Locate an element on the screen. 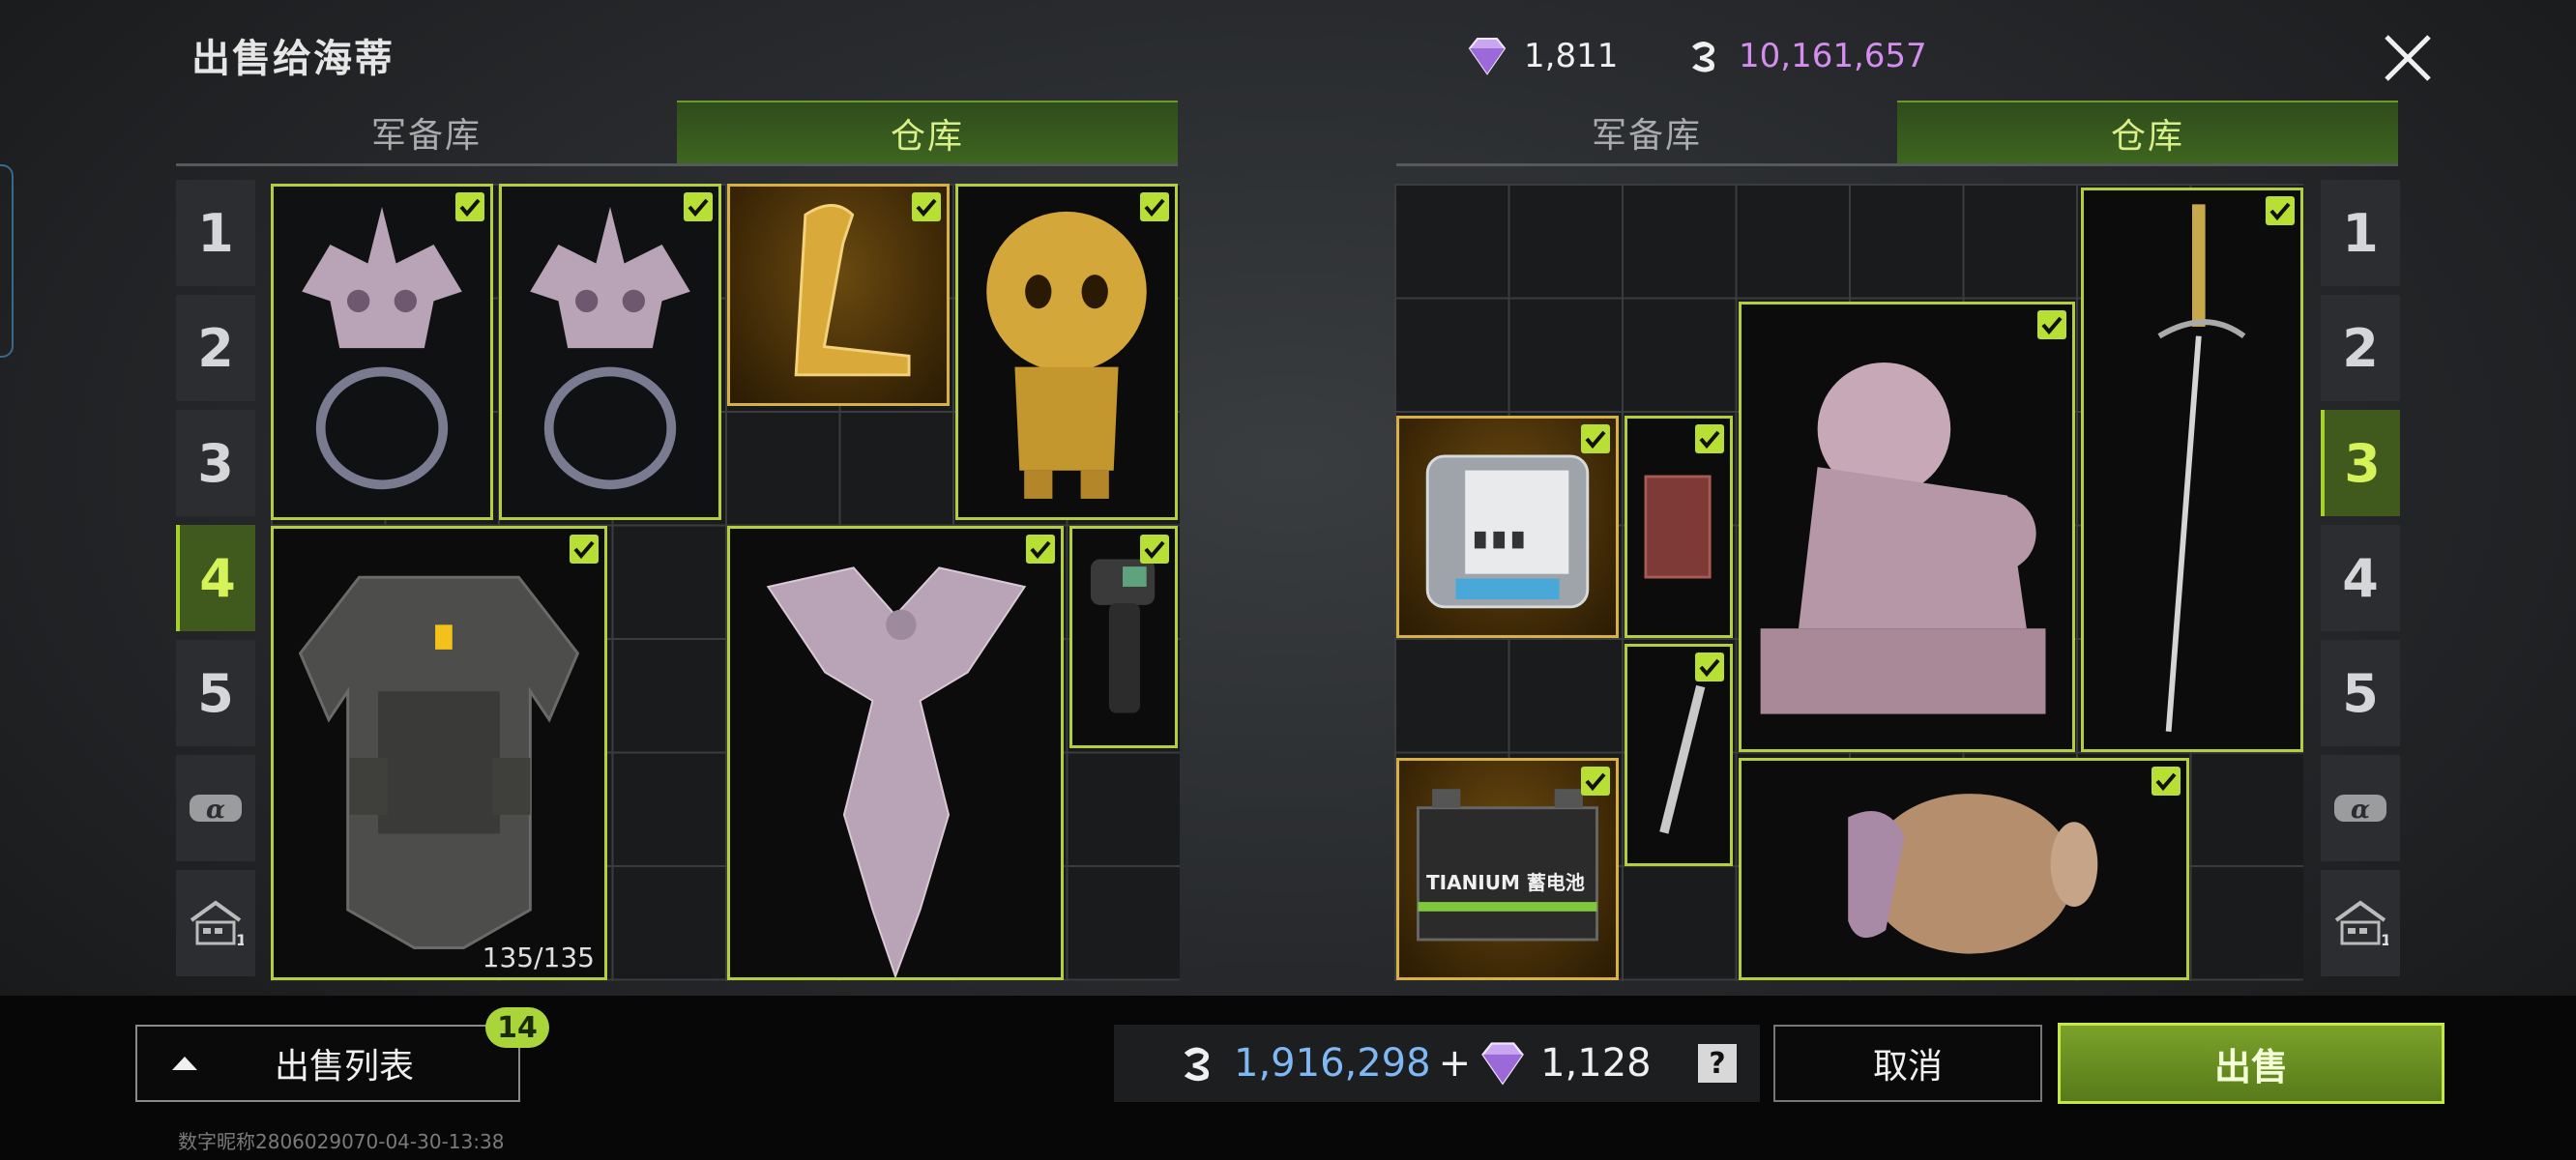 The height and width of the screenshot is (1160, 2576). sell-button: 出售 is located at coordinates (2251, 1063).